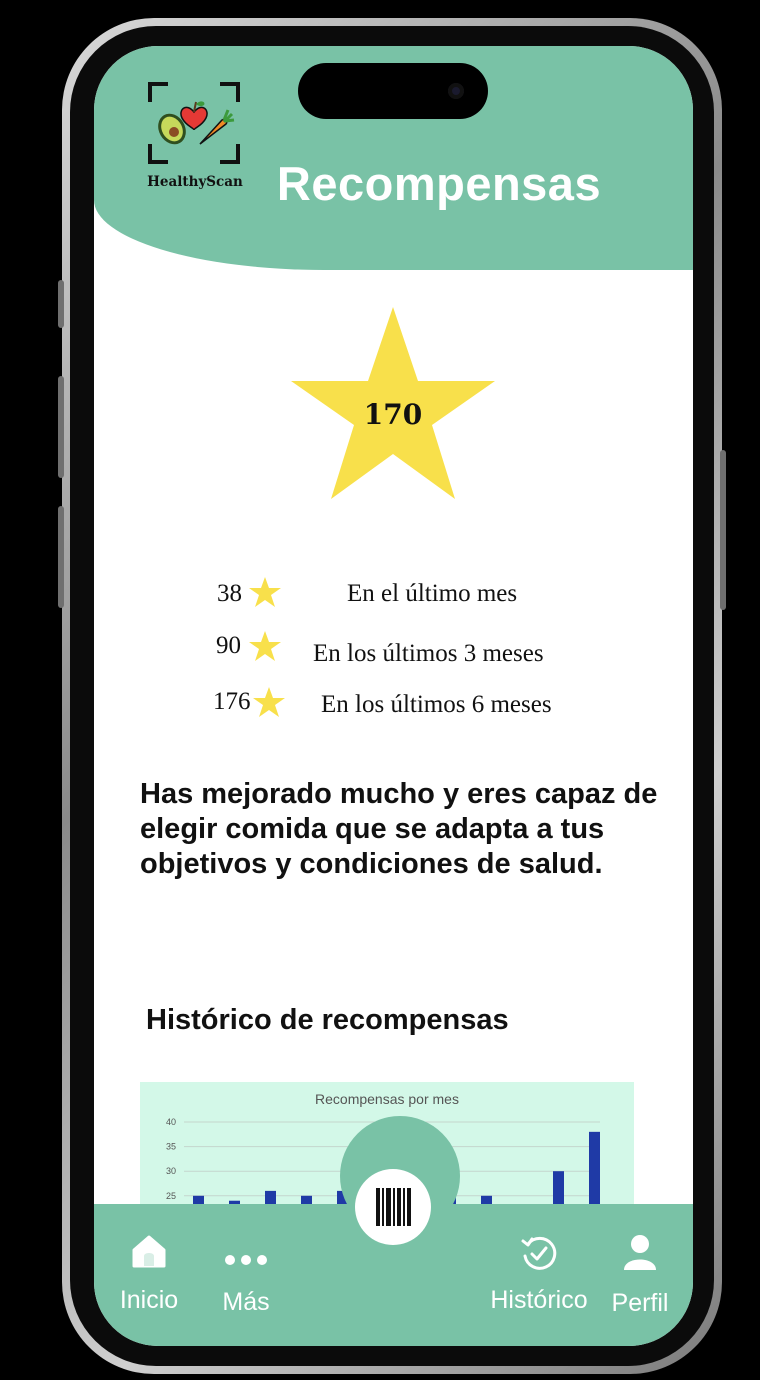  Describe the element at coordinates (149, 1251) in the screenshot. I see `home-icon` at that location.